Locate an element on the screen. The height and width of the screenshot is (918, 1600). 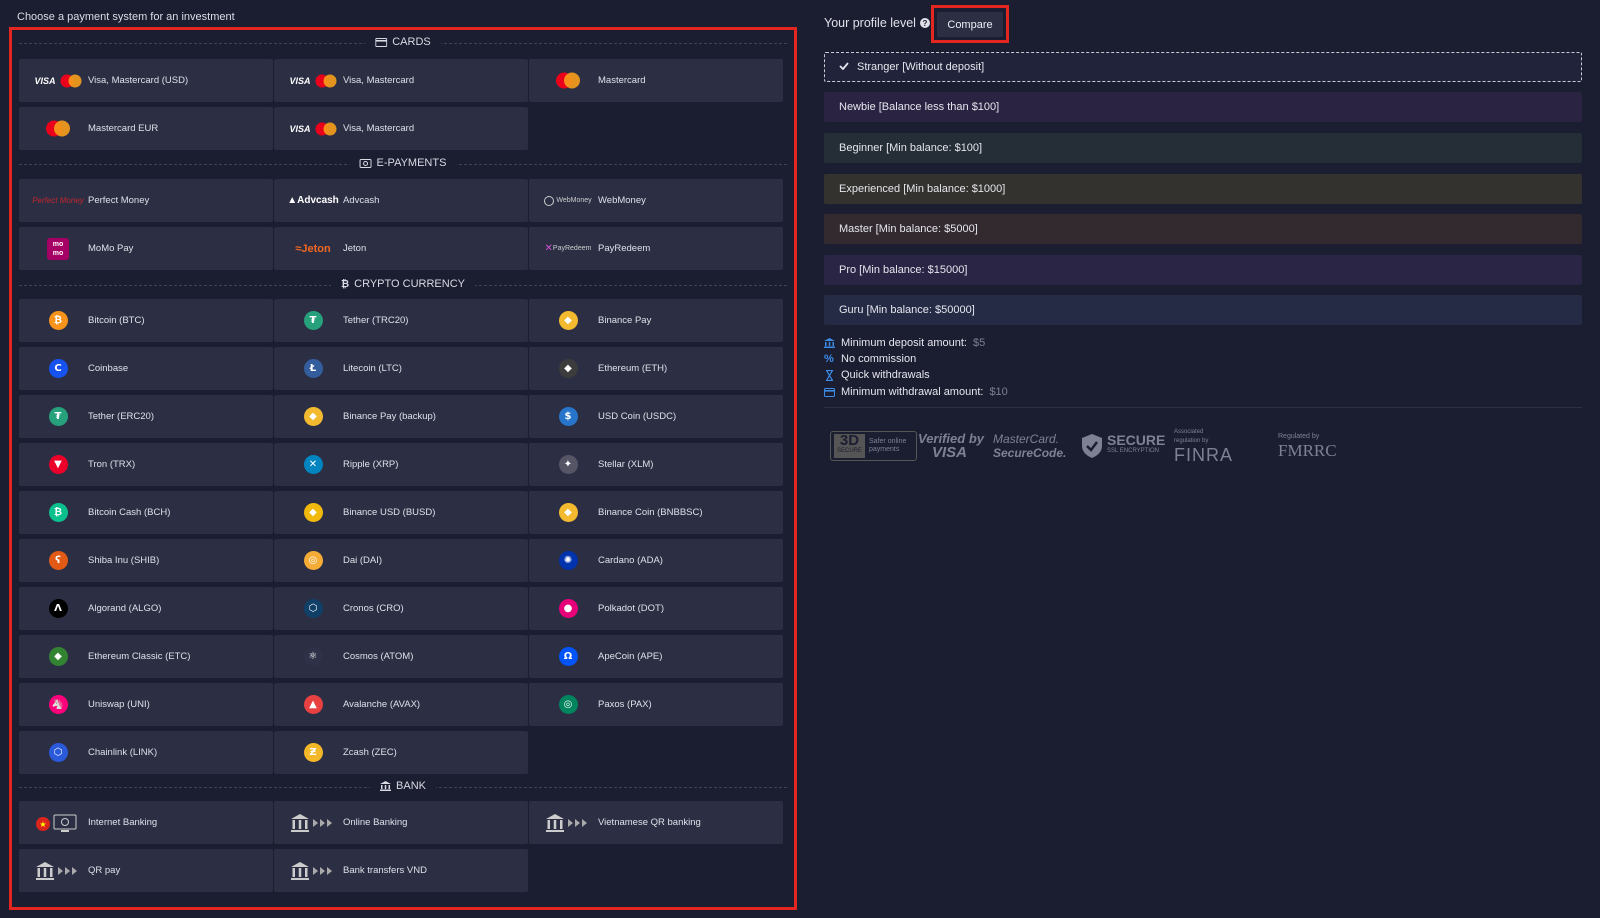
compare-button: Compare is located at coordinates (970, 24).